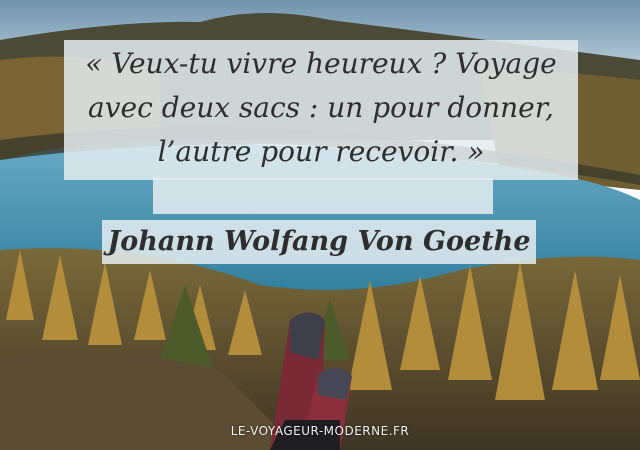 The image size is (640, 450). I want to click on quote-line-3: l’autre pour recevoir. », so click(321, 151).